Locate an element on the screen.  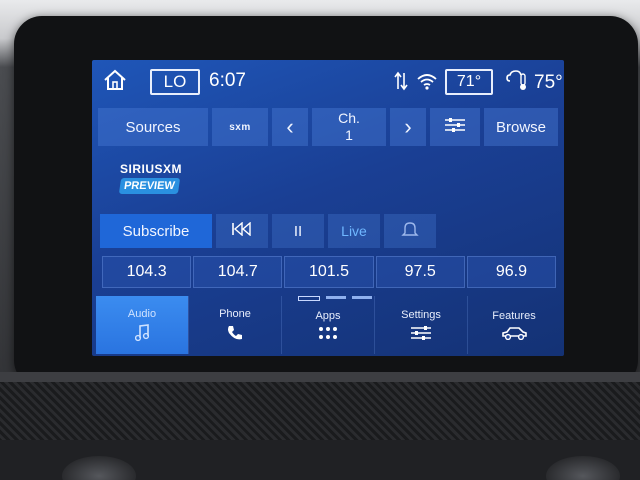
preset-button: 101.5 is located at coordinates (329, 272).